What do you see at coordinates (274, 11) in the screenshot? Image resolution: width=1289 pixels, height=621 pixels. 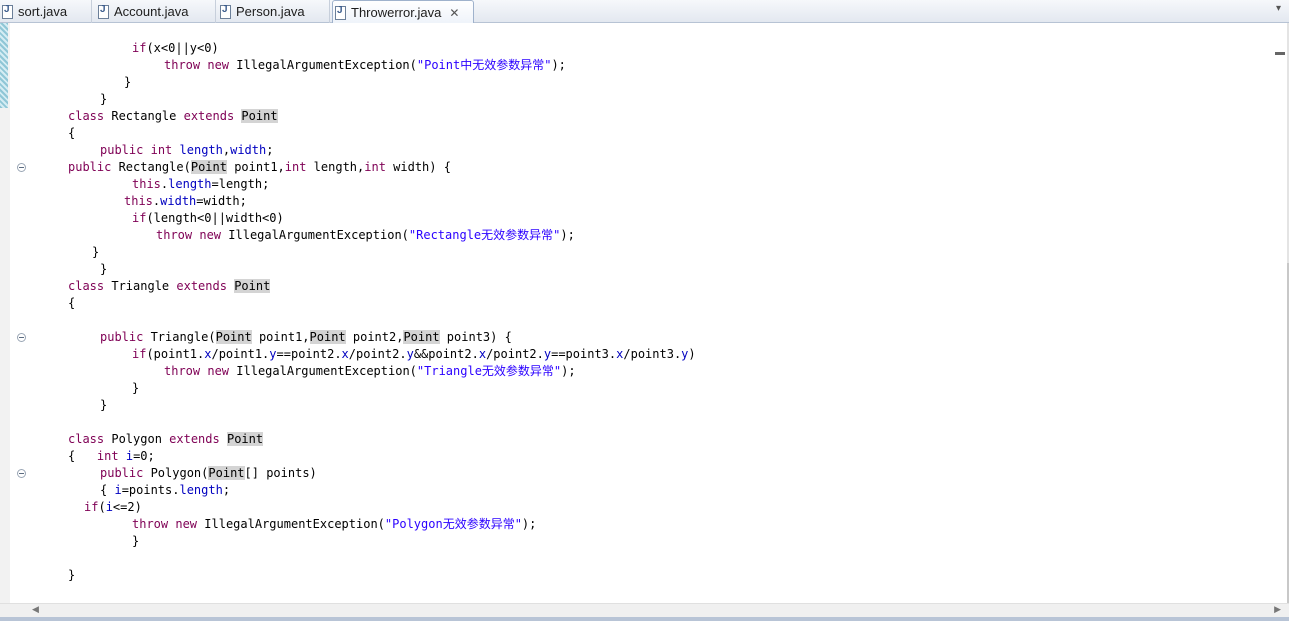 I see `tab-person-java: Person.java` at bounding box center [274, 11].